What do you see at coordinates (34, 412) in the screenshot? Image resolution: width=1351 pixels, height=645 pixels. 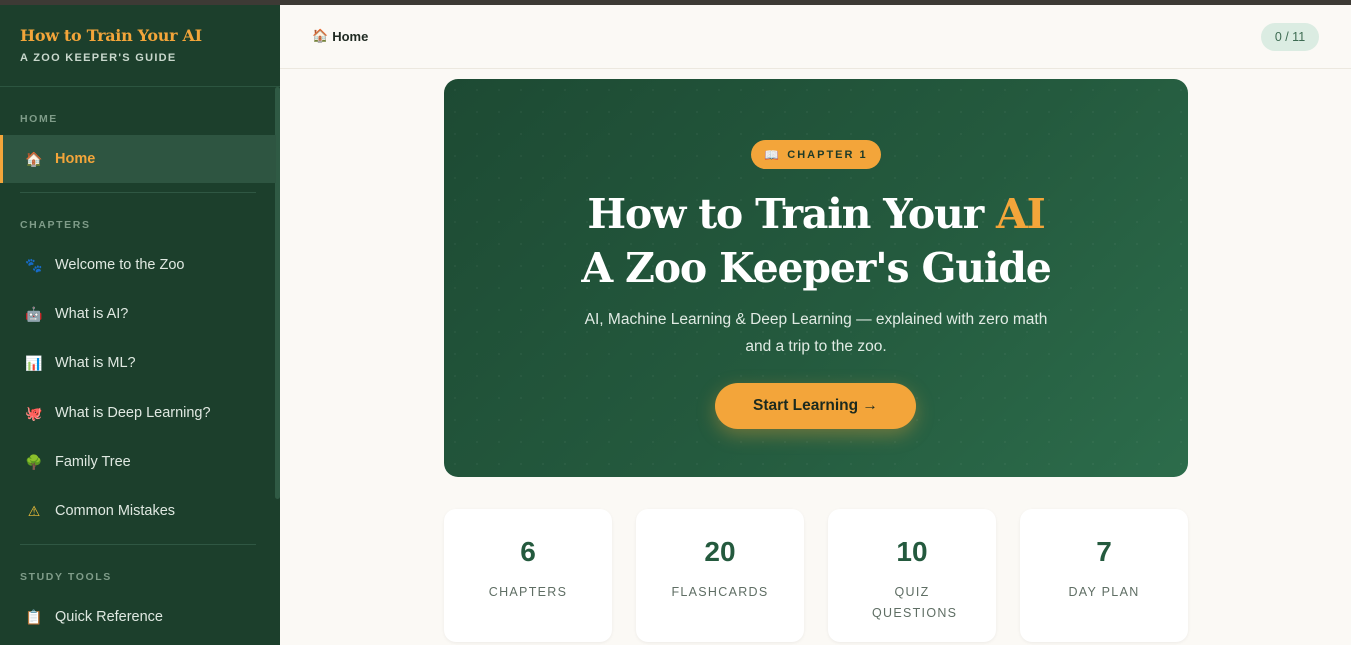 I see `octopus-icon: 🐙` at bounding box center [34, 412].